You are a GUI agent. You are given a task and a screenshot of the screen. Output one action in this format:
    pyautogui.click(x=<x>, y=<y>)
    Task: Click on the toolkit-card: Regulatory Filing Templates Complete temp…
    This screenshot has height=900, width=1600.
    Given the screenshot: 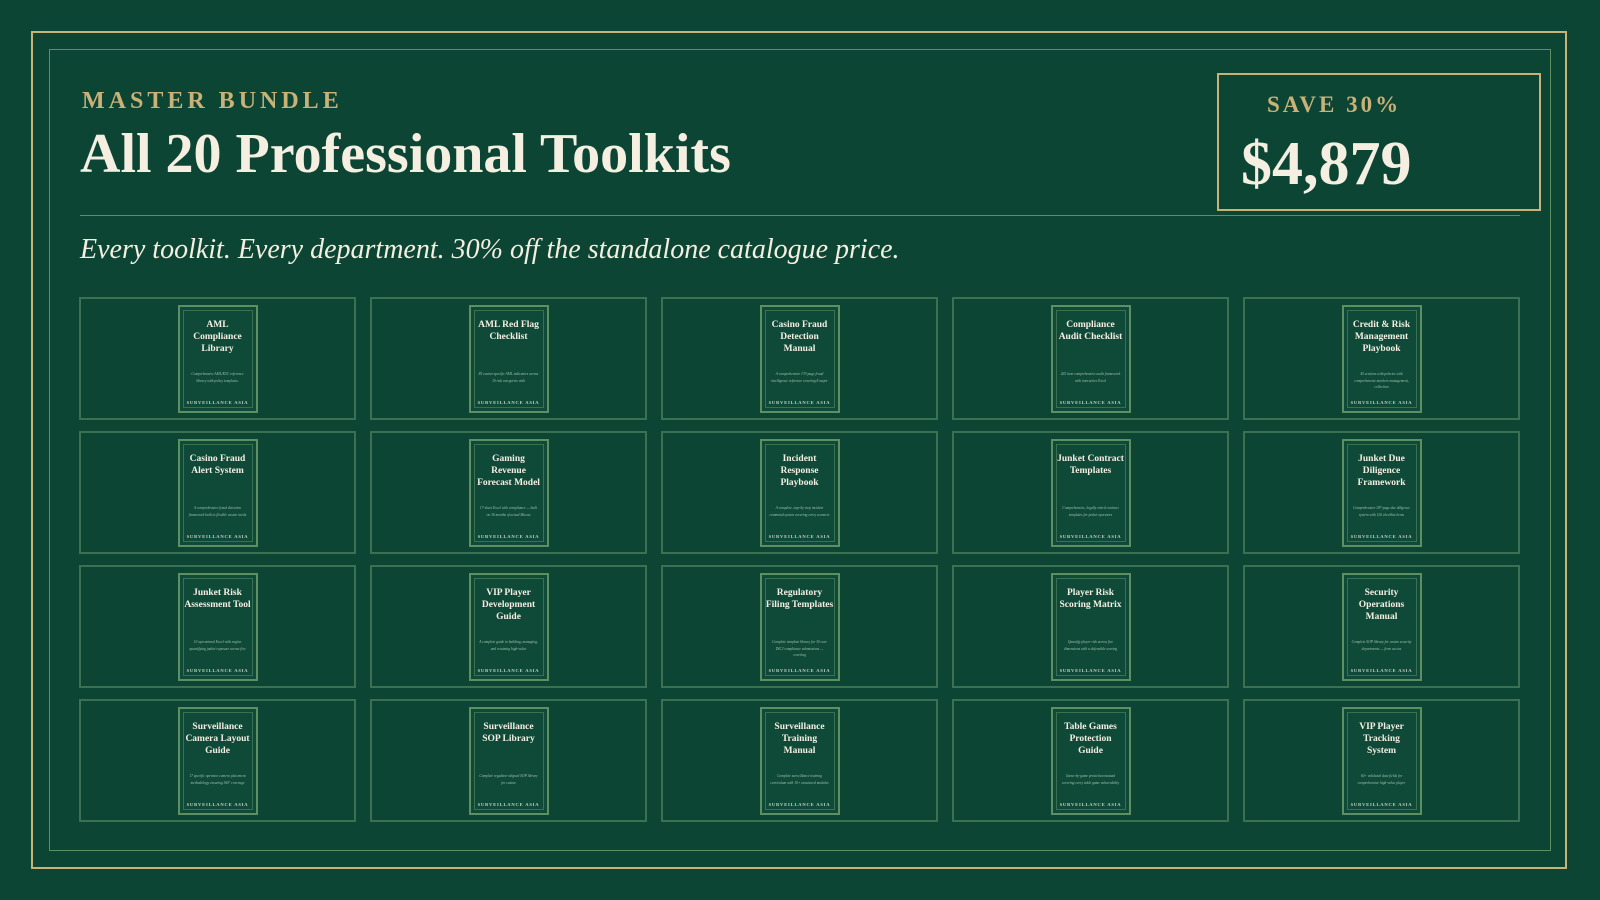 What is the action you would take?
    pyautogui.click(x=799, y=626)
    